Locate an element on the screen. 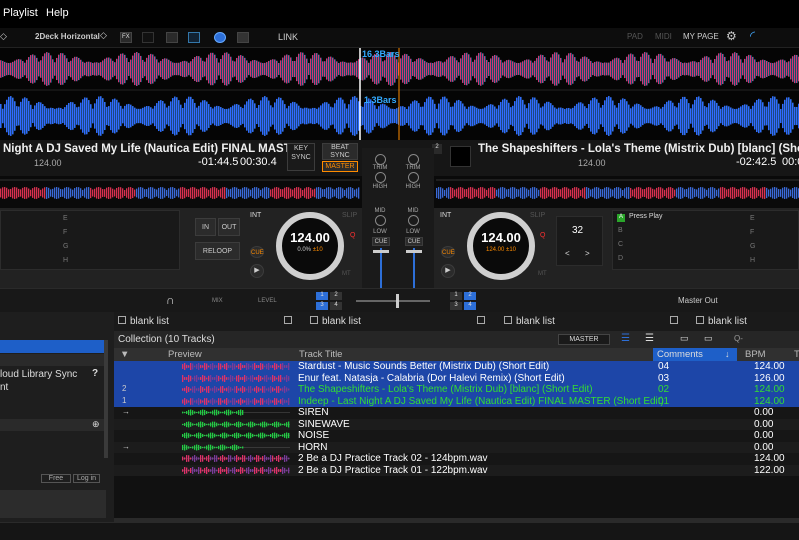  sidebar-scrollbar is located at coordinates (106, 399).